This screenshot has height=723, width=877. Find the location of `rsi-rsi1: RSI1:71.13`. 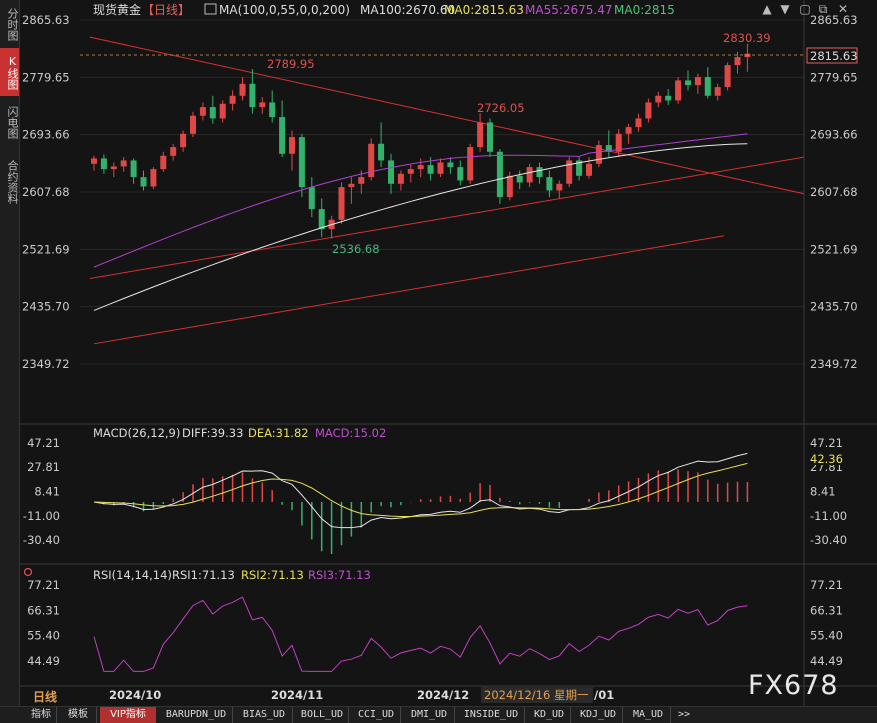

rsi-rsi1: RSI1:71.13 is located at coordinates (203, 575).